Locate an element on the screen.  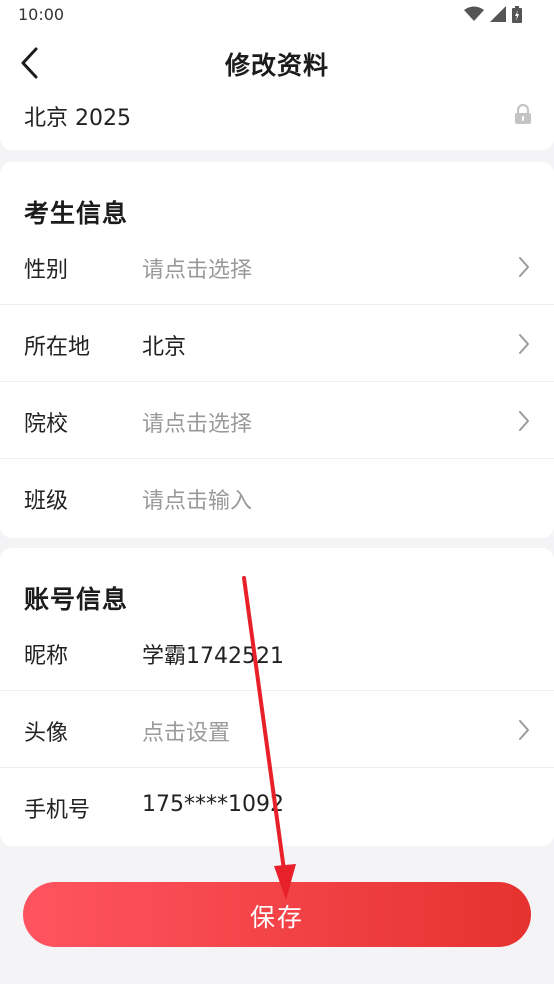
lock-icon is located at coordinates (523, 114).